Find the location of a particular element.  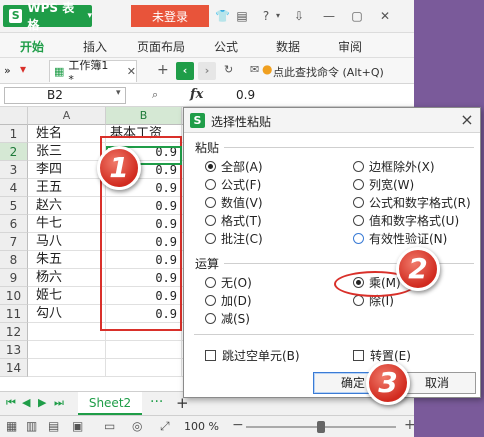

tab-home: 开始 is located at coordinates (32, 46).